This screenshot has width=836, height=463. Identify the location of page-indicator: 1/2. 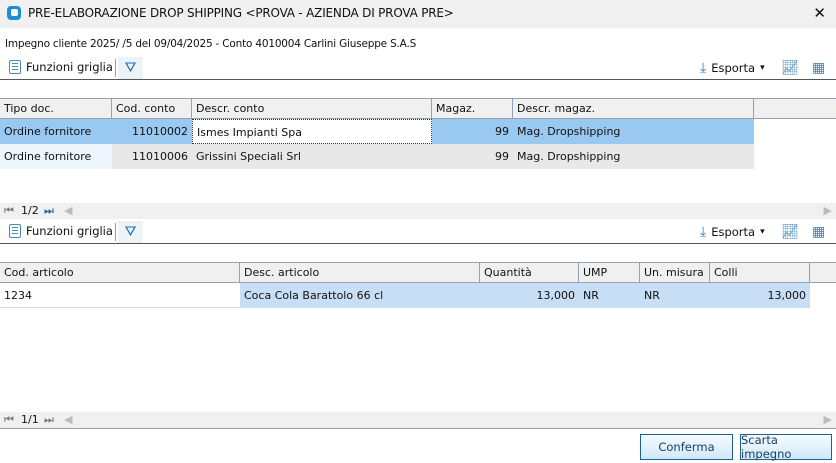
(30, 210).